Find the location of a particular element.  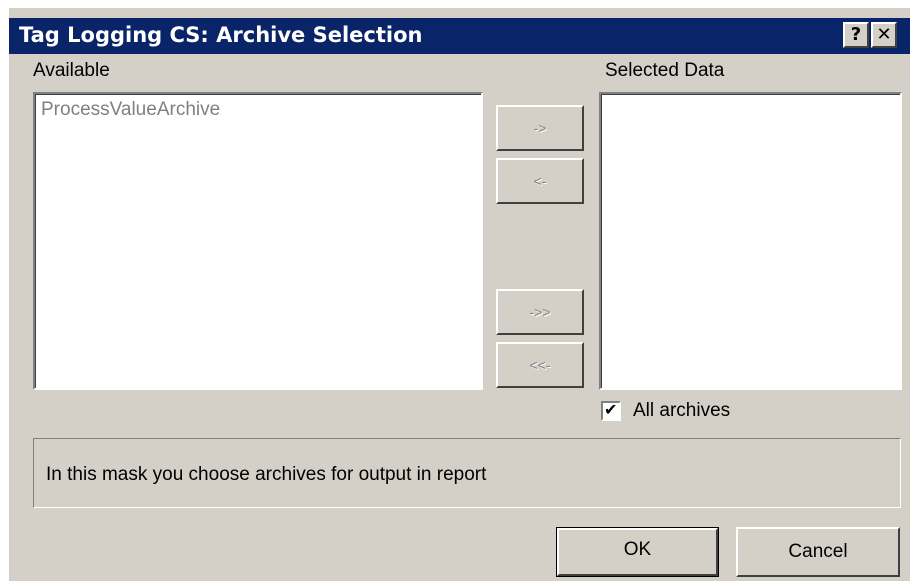

close-button: ✕ is located at coordinates (884, 35).